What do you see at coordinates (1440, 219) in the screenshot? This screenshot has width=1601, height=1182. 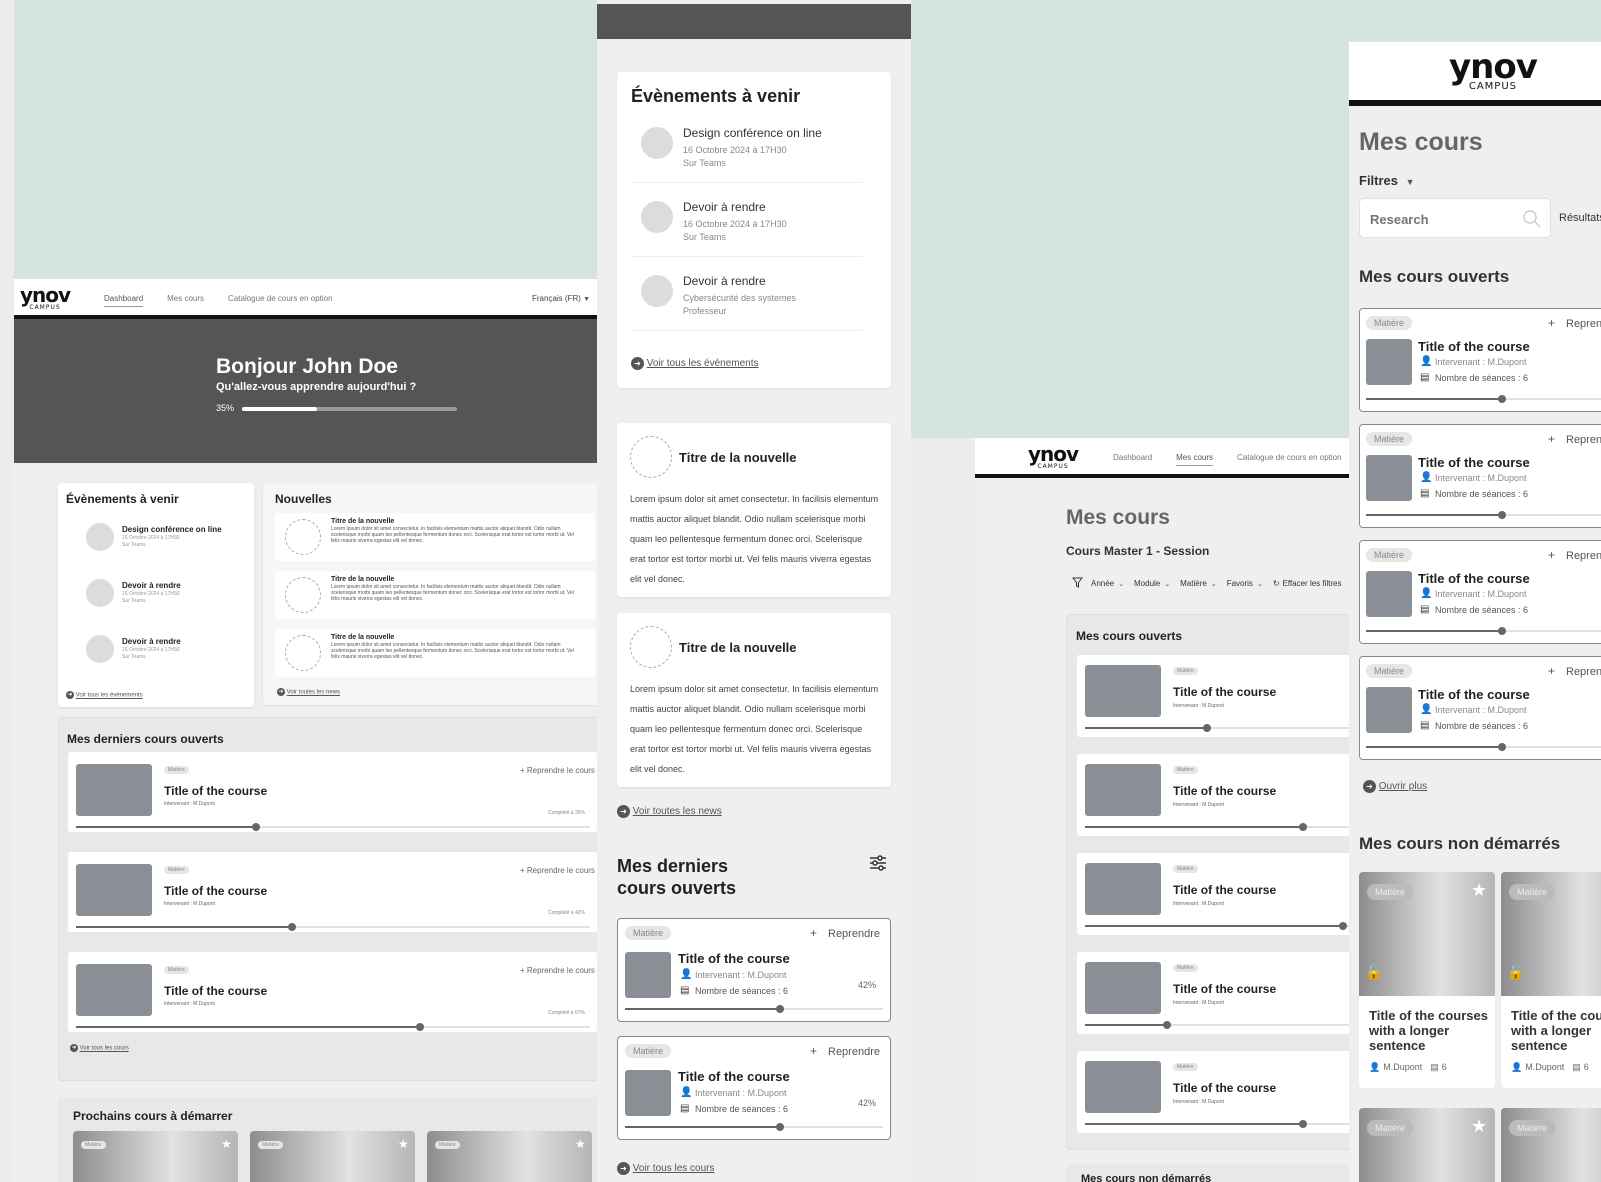 I see `search-input` at bounding box center [1440, 219].